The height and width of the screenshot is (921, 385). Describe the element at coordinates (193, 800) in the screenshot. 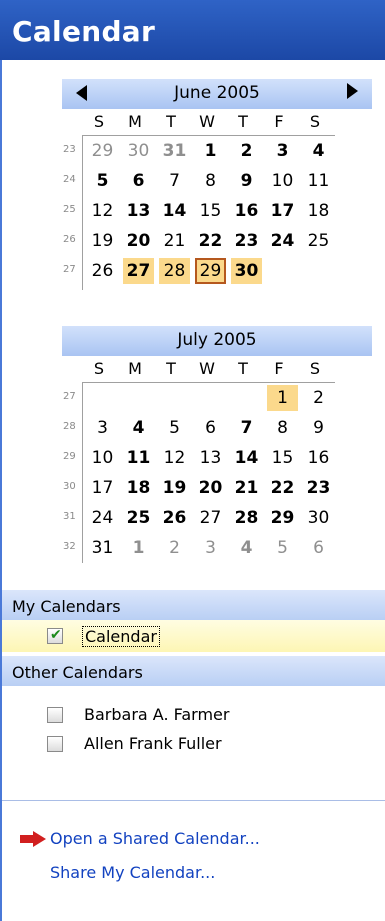

I see `divider` at that location.